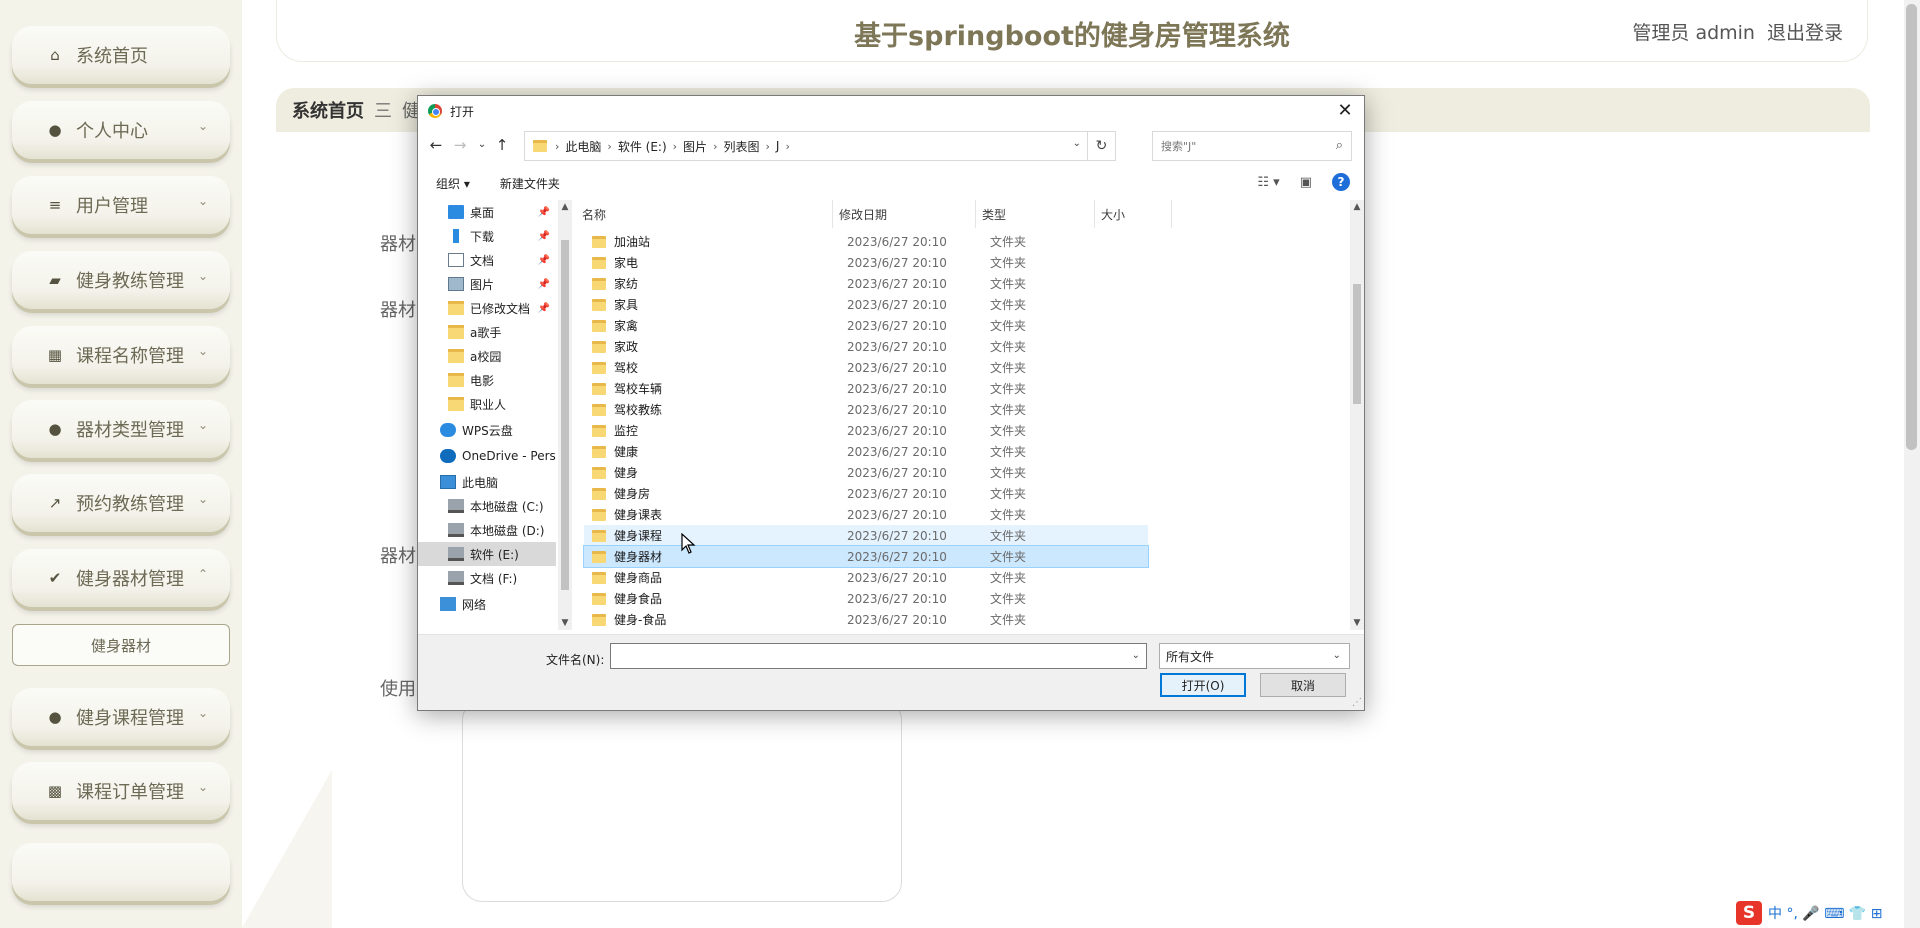  What do you see at coordinates (487, 604) in the screenshot?
I see `nav-pane-item: 网络` at bounding box center [487, 604].